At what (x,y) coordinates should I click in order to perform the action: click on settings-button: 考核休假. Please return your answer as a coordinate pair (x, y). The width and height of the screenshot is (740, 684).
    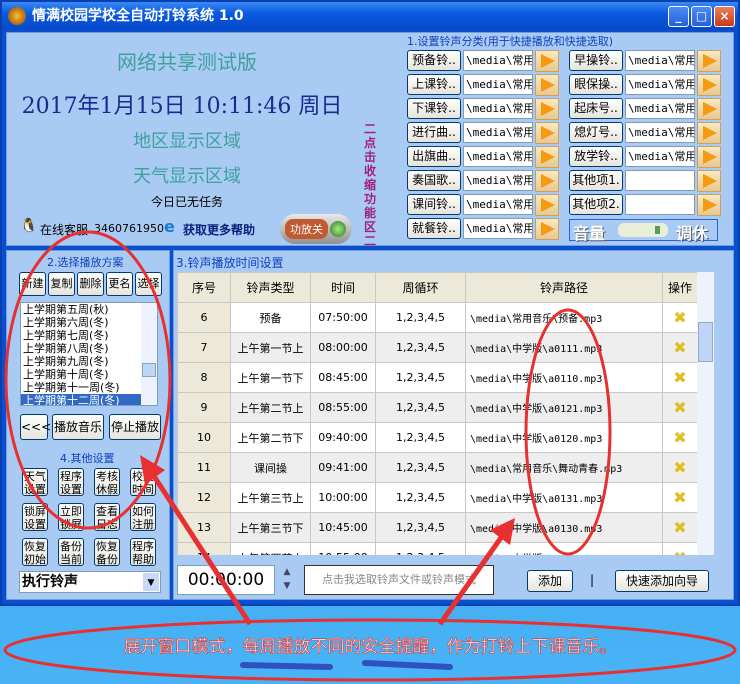
    Looking at the image, I should click on (107, 482).